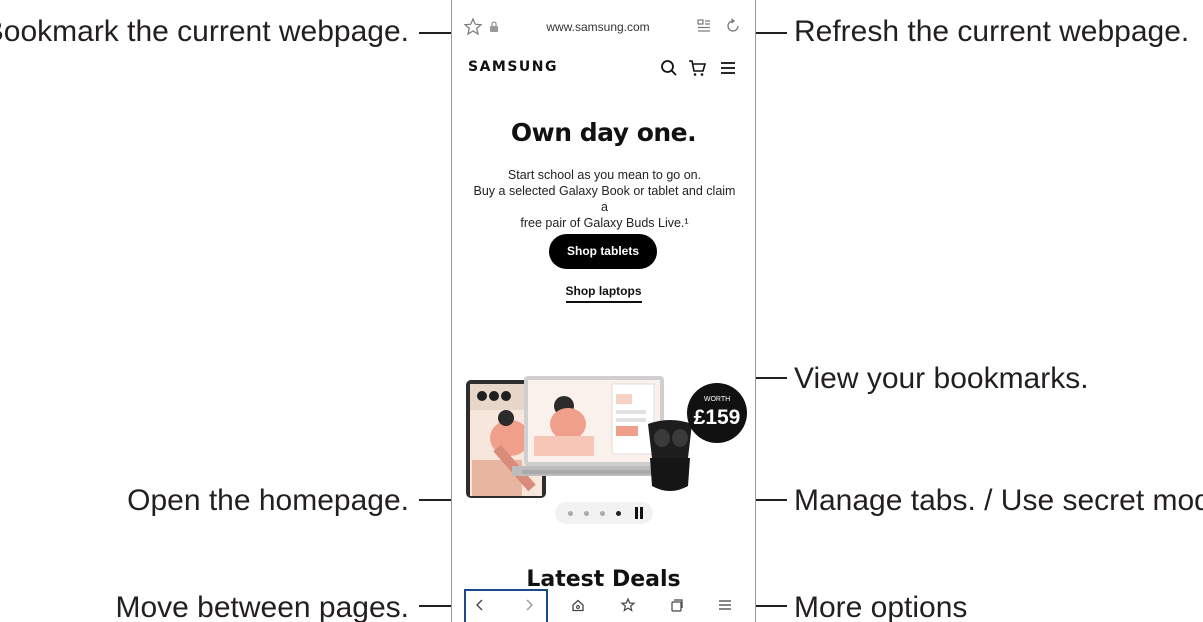  I want to click on tabs-icon, so click(677, 605).